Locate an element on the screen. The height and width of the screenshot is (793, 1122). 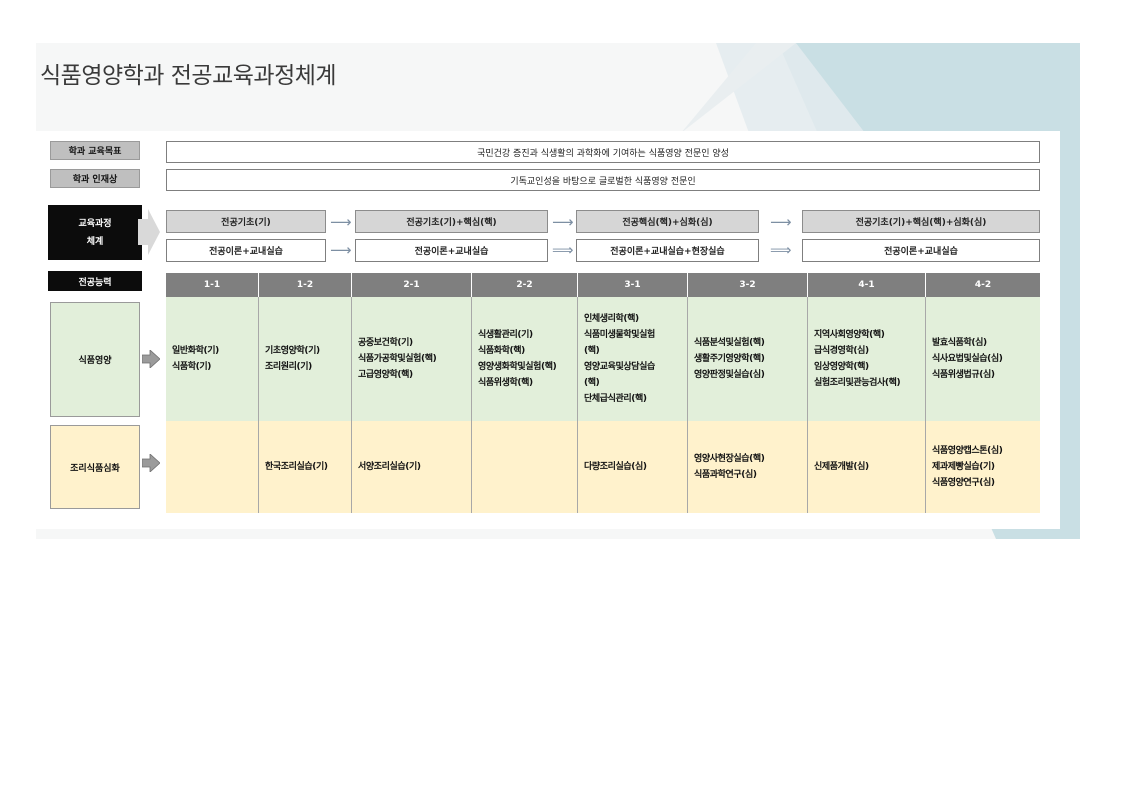
course-item: 식생활관리(기) is located at coordinates (505, 335).